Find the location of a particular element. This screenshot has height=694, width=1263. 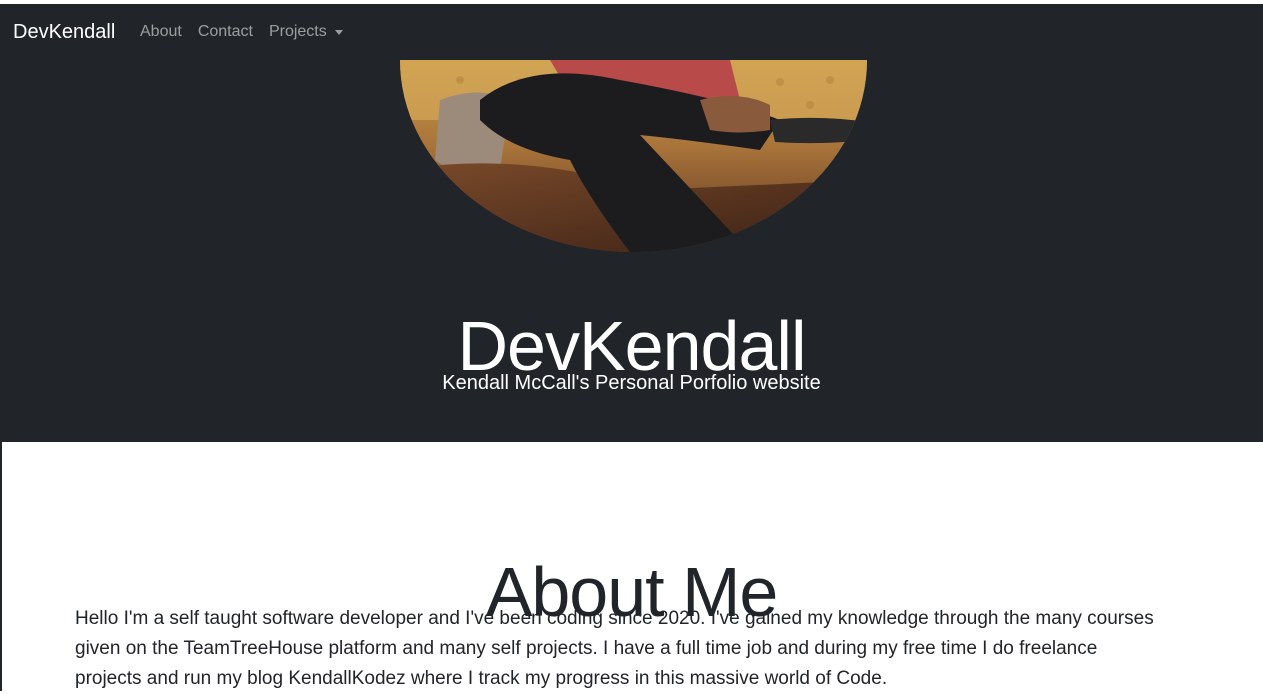

nav-link-about: About is located at coordinates (161, 32).